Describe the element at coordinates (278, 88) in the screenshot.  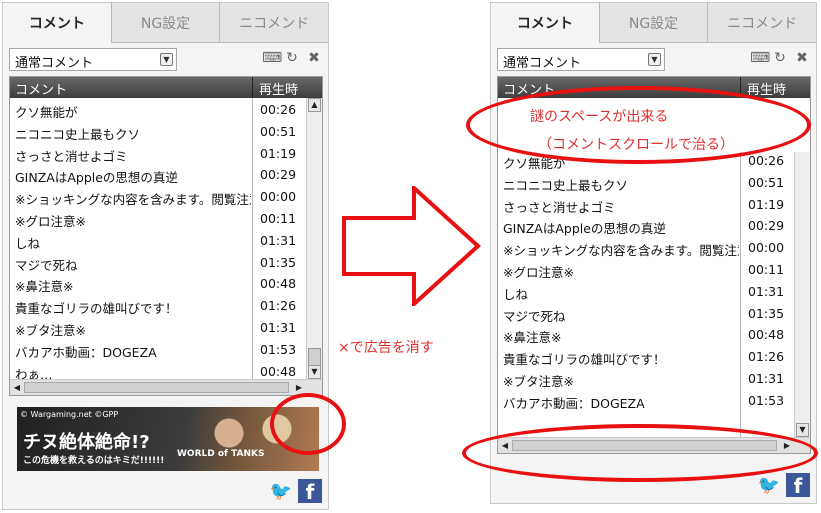
I see `column-time: 再生時` at that location.